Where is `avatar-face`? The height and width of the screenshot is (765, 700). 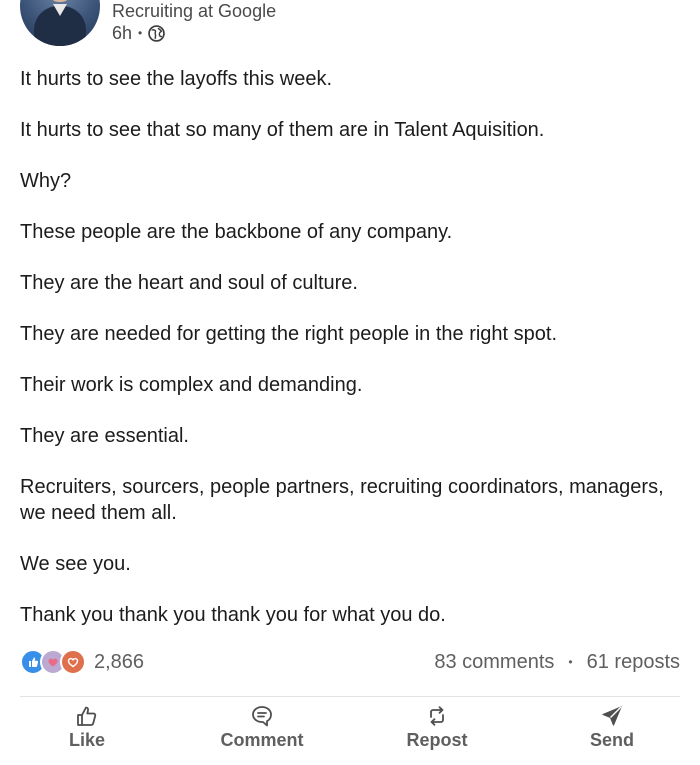
avatar-face is located at coordinates (60, 1).